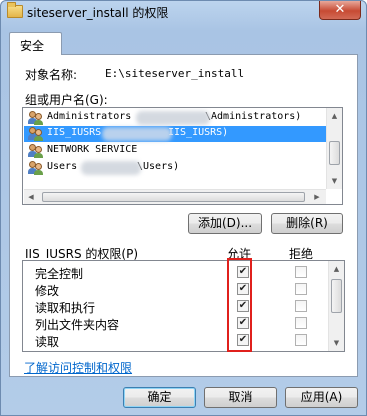 This screenshot has height=416, width=367. What do you see at coordinates (158, 166) in the screenshot?
I see `user-domain: \Users)` at bounding box center [158, 166].